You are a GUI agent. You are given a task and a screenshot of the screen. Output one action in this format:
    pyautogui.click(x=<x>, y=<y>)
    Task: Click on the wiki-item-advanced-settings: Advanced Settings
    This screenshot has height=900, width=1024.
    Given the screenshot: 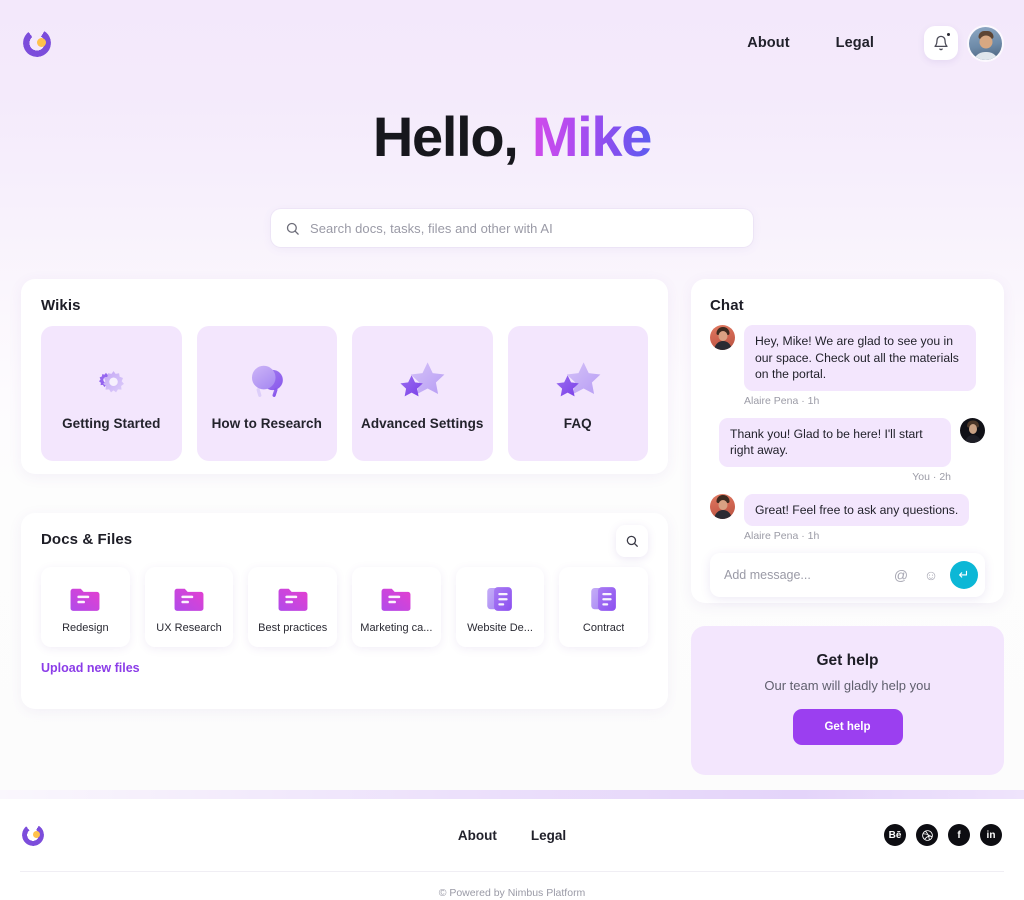 What is the action you would take?
    pyautogui.click(x=422, y=393)
    